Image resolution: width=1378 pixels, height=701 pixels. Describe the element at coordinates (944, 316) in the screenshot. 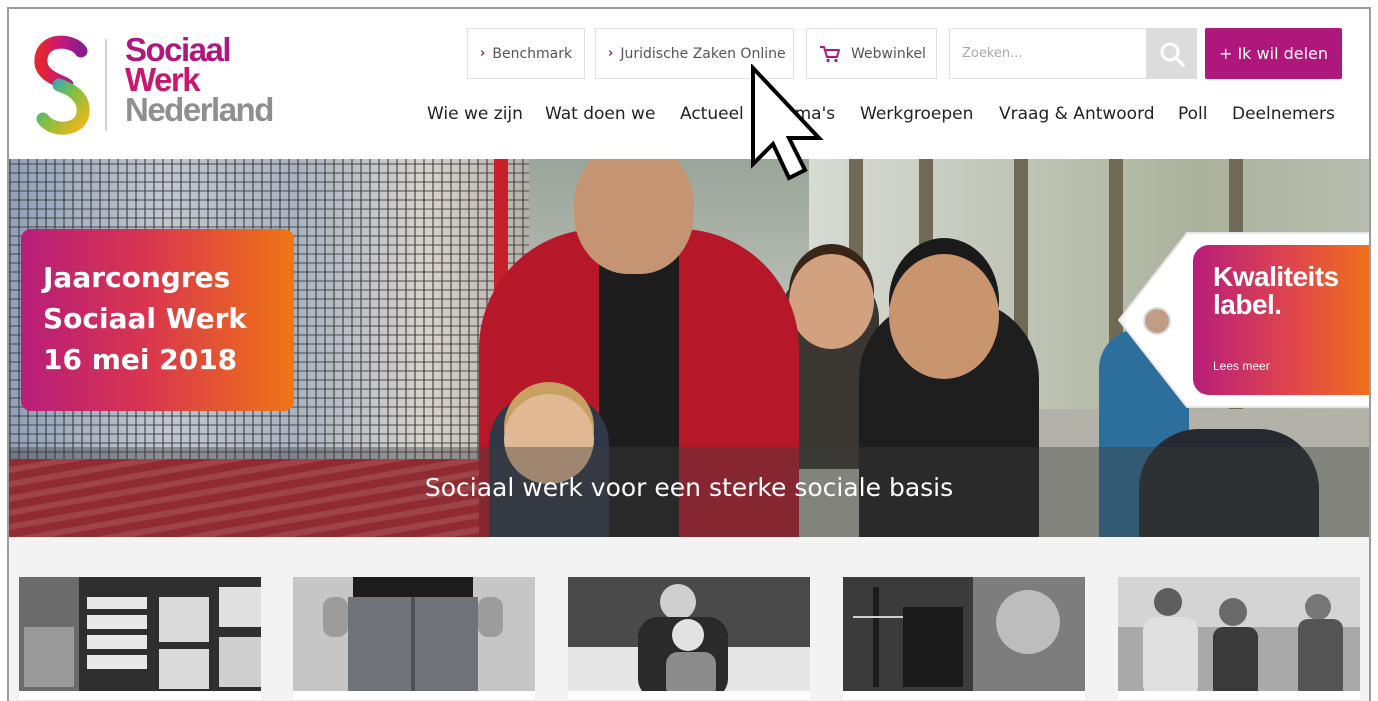

I see `photo-boy-head` at that location.